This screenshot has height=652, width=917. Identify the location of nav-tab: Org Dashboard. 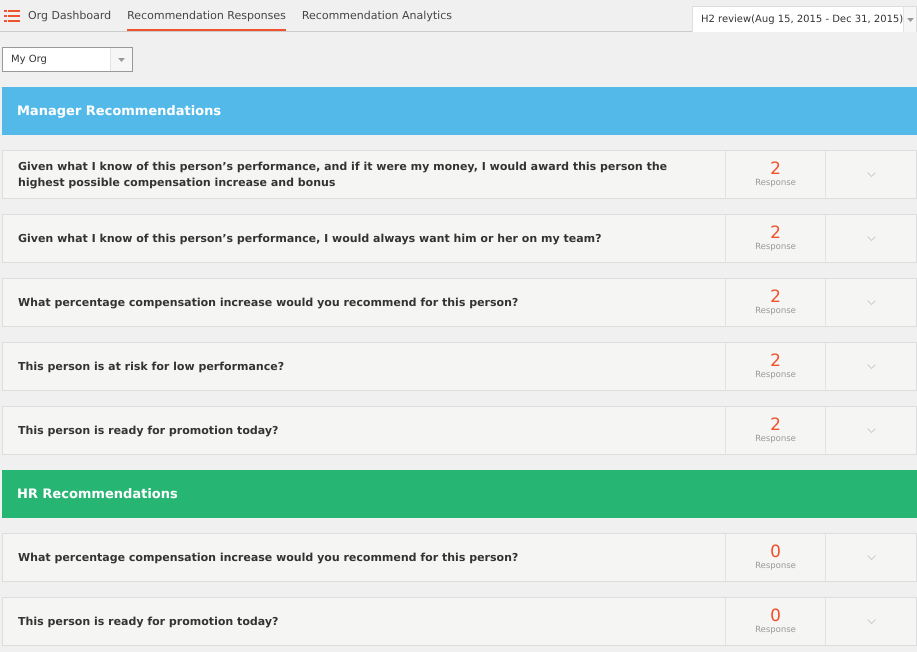
(70, 19).